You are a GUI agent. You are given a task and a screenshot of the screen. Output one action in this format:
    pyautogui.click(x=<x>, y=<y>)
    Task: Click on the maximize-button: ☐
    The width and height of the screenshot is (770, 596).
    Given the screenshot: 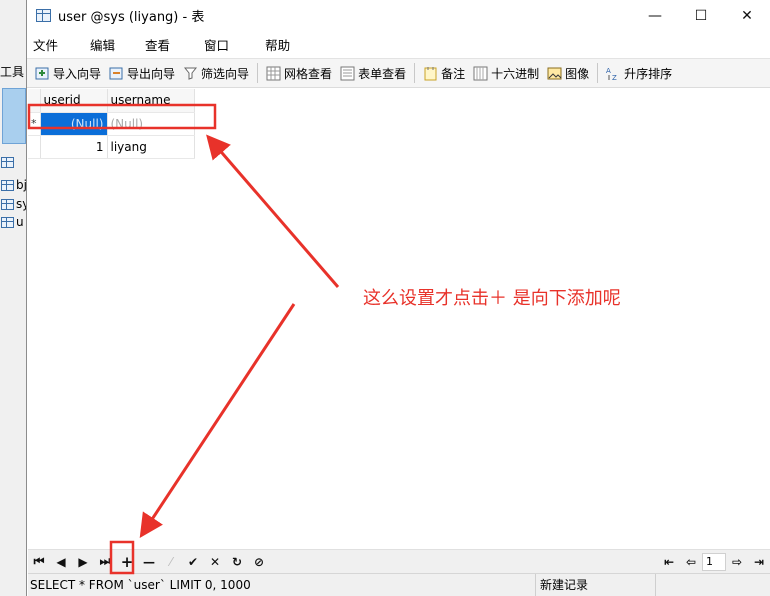 What is the action you would take?
    pyautogui.click(x=701, y=15)
    